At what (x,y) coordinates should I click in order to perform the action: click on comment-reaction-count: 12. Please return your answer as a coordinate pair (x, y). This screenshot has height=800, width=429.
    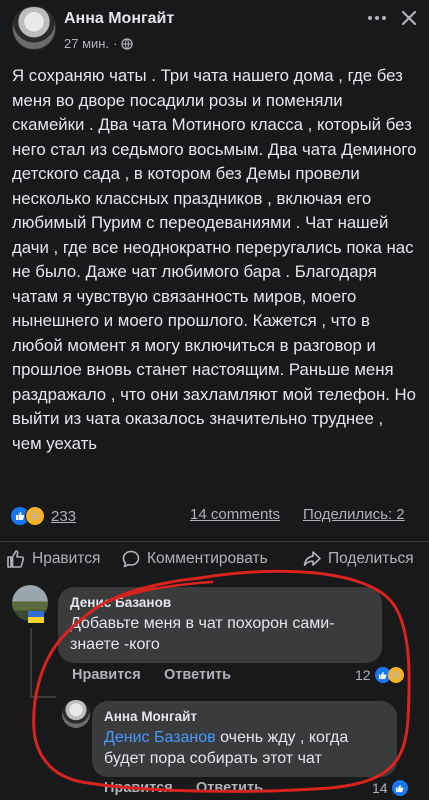
    Looking at the image, I should click on (363, 675).